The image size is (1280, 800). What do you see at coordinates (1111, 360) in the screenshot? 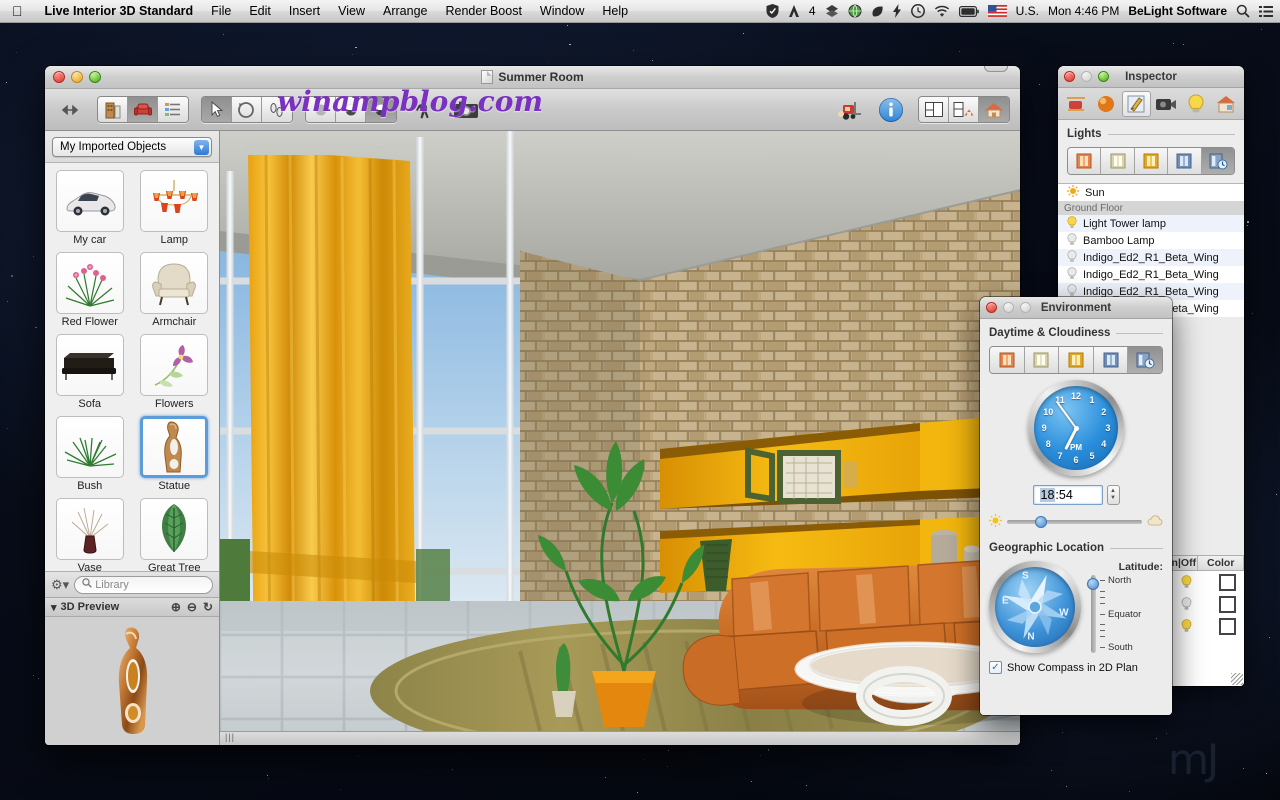
I see `preset-night-icon` at bounding box center [1111, 360].